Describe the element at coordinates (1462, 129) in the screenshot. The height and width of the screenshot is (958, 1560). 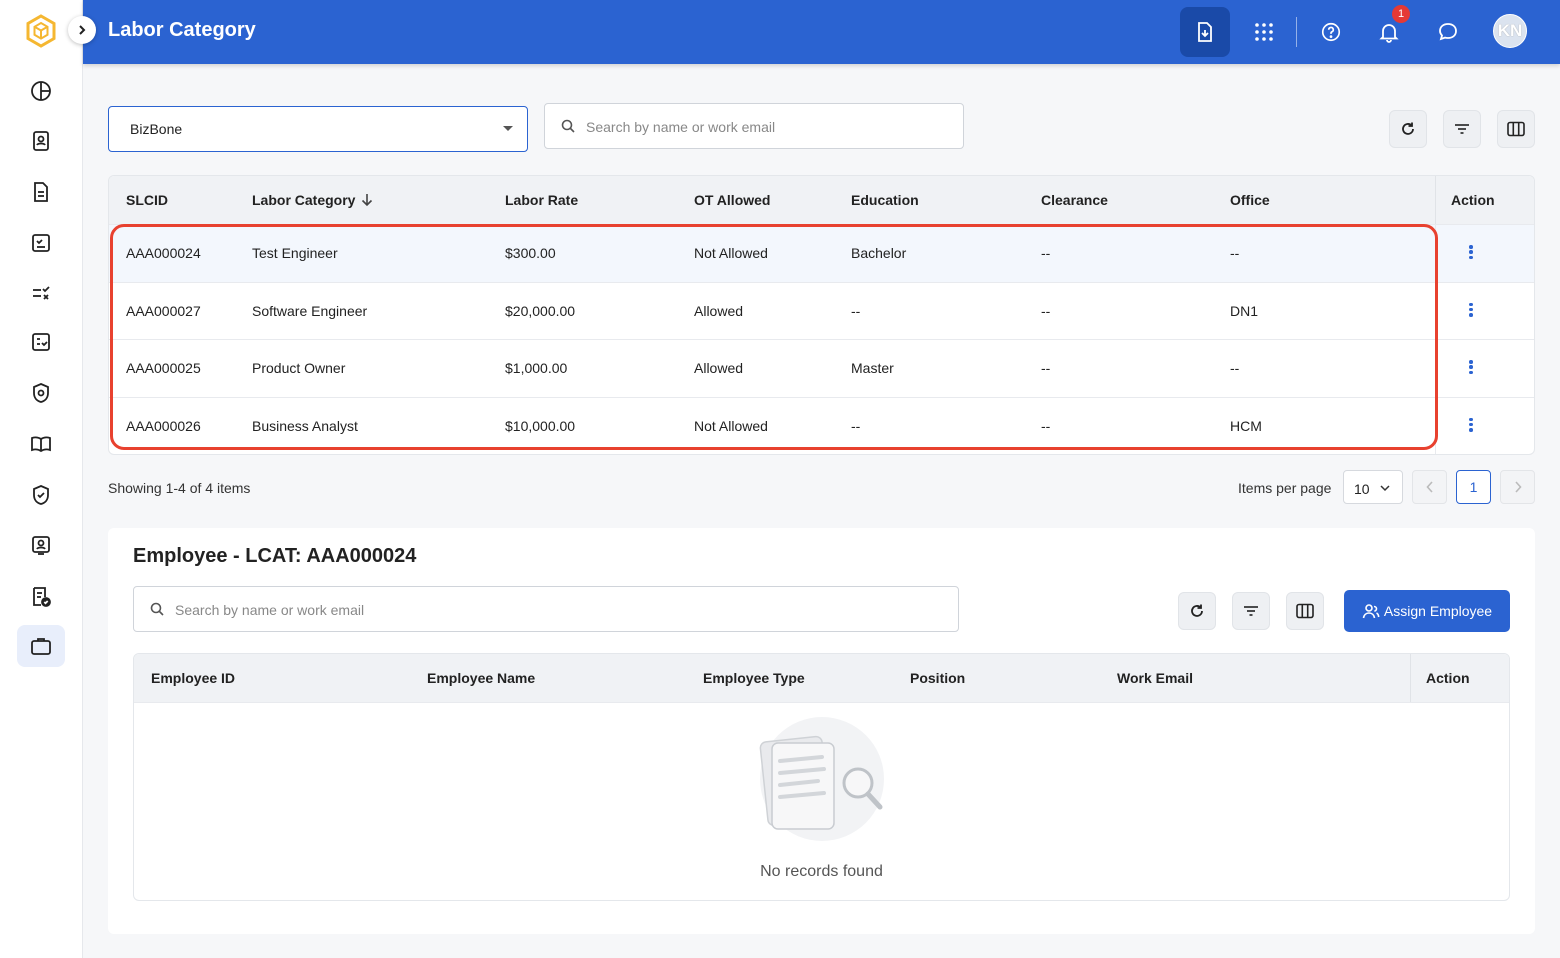
I see `filter-button` at that location.